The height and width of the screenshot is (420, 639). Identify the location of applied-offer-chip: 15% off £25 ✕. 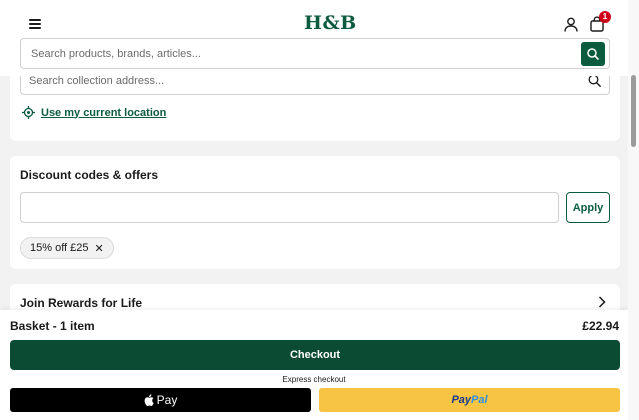
(67, 248).